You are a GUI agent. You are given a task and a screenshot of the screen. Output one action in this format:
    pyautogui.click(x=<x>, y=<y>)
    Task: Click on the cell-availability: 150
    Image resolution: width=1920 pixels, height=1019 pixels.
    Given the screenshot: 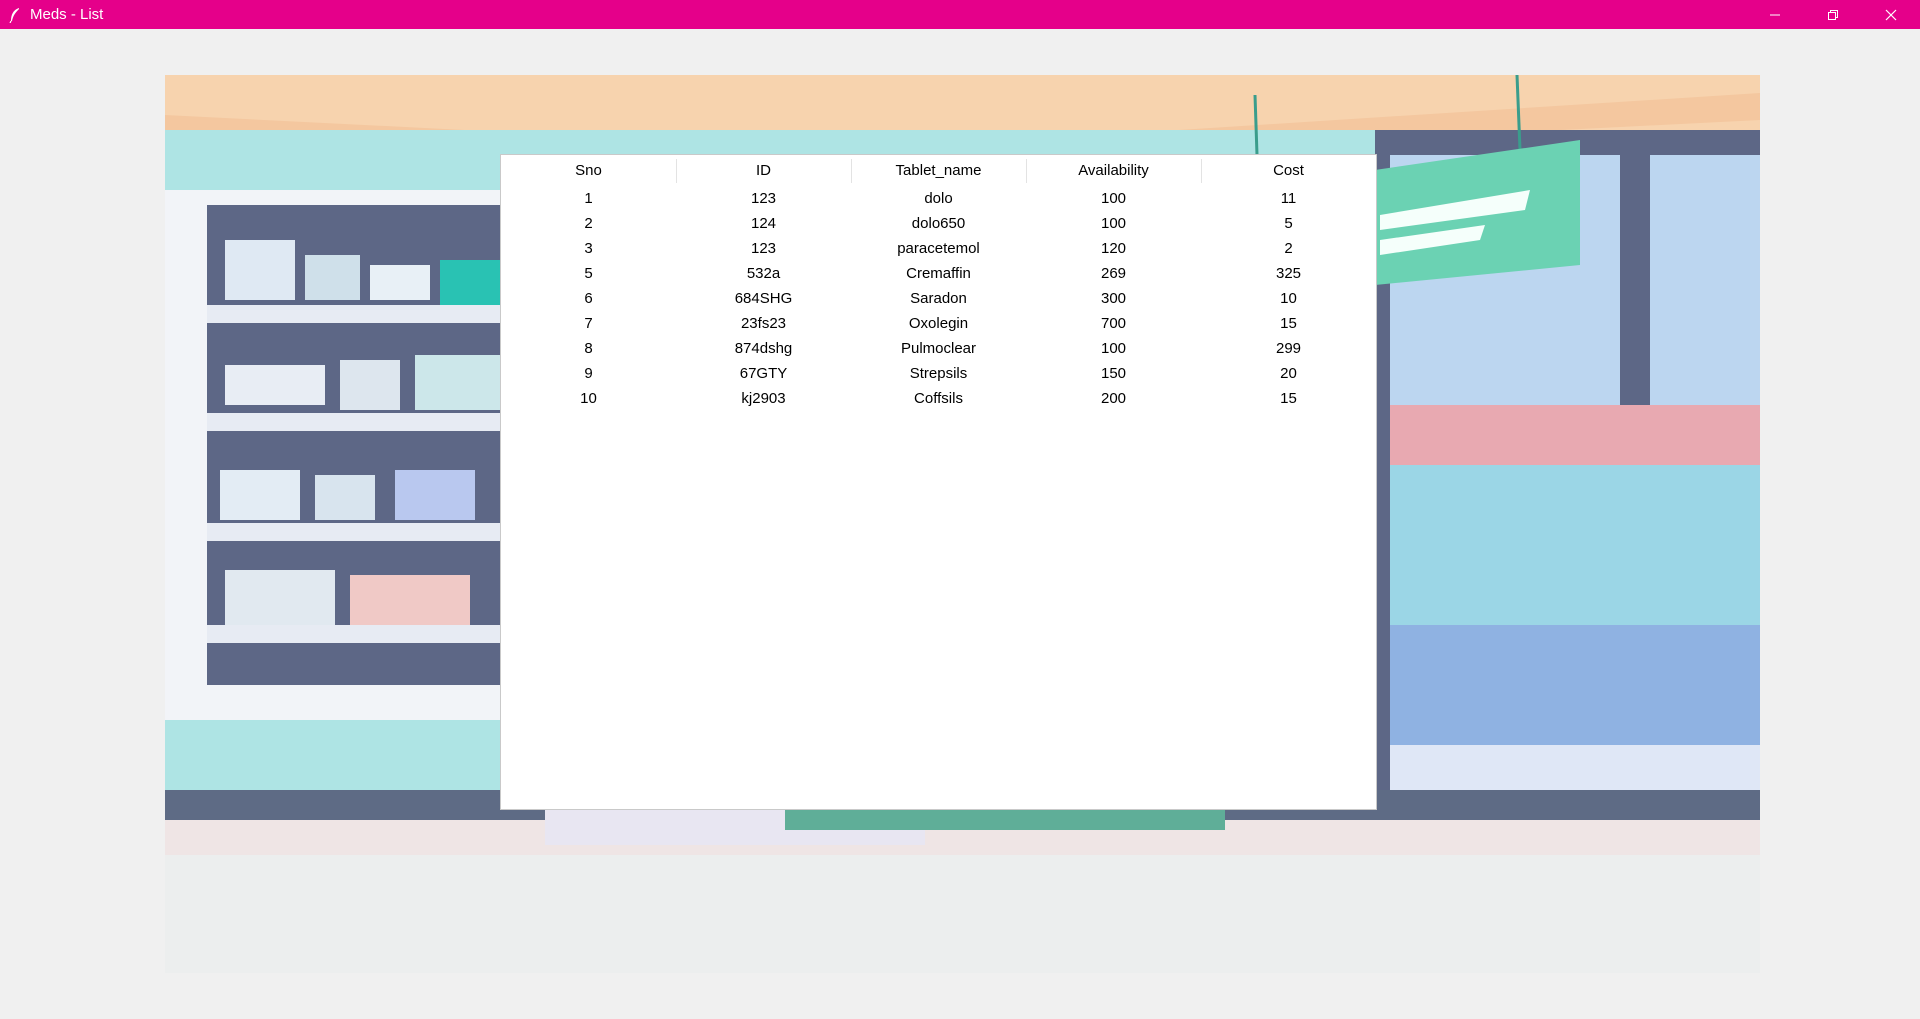 What is the action you would take?
    pyautogui.click(x=1113, y=373)
    